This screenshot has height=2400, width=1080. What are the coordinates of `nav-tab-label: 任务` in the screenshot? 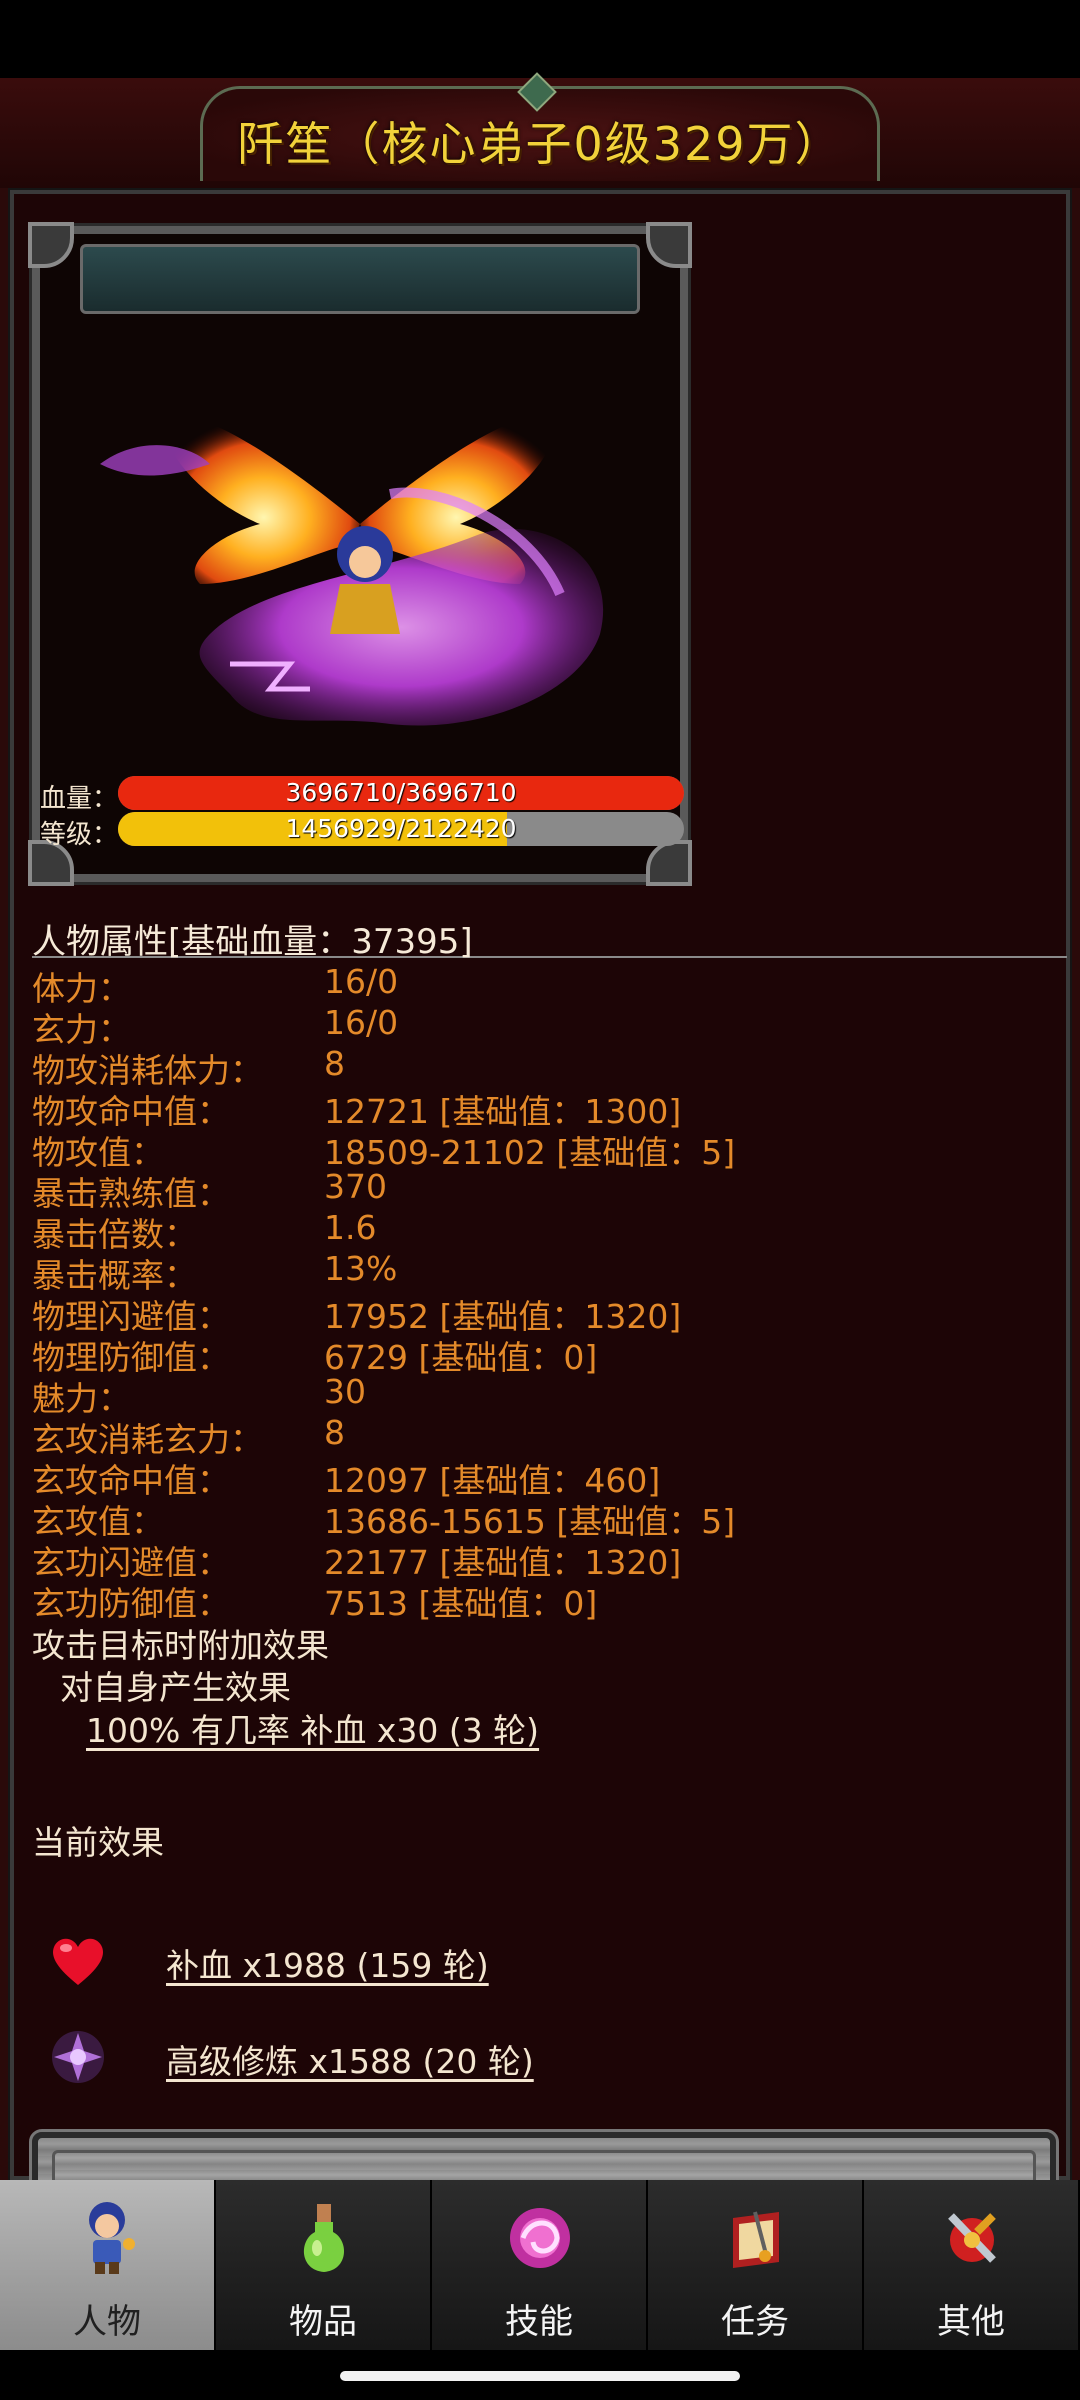 It's located at (755, 2322).